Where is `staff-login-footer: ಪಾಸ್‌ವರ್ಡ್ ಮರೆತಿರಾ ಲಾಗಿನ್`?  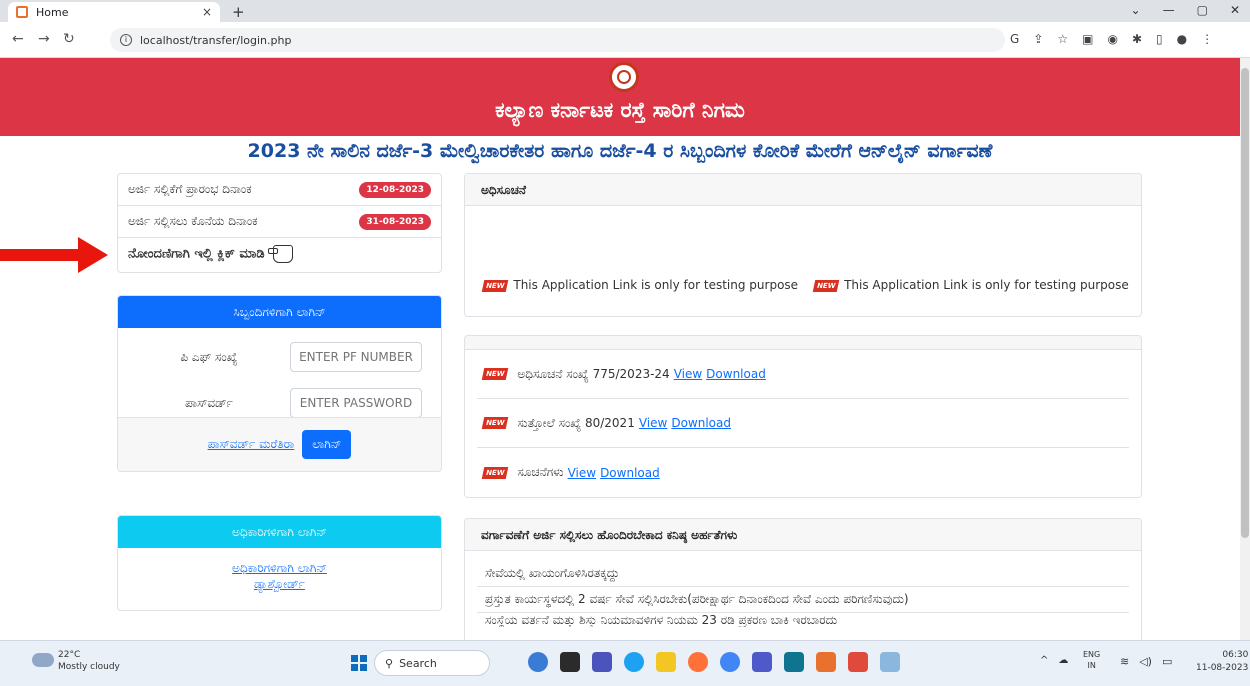 staff-login-footer: ಪಾಸ್‌ವರ್ಡ್ ಮರೆತಿರಾ ಲಾಗಿನ್ is located at coordinates (279, 444).